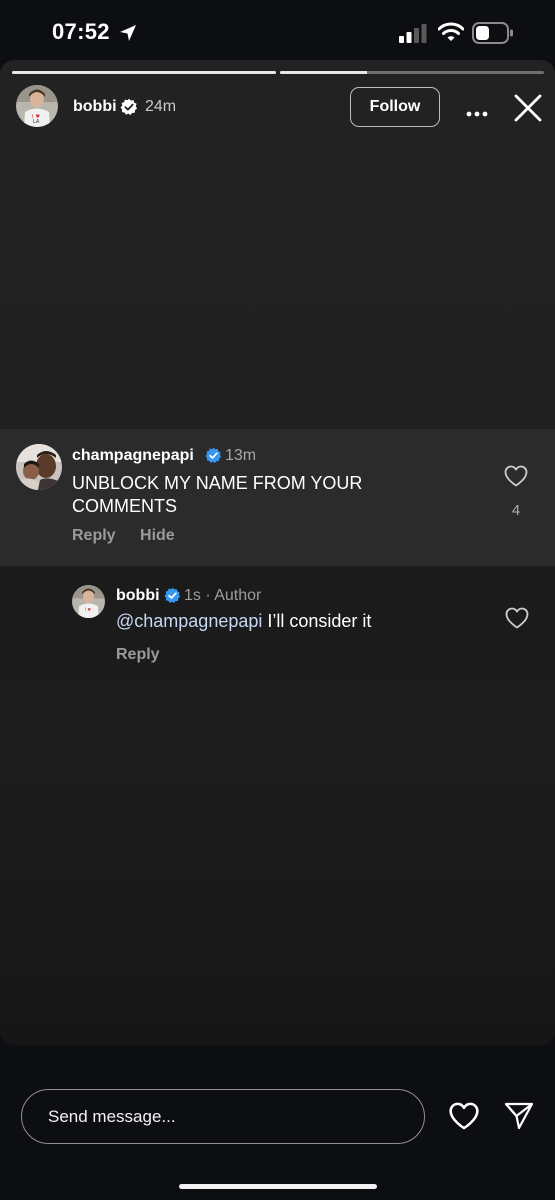 The width and height of the screenshot is (555, 1200). I want to click on hide-button: Hide, so click(157, 535).